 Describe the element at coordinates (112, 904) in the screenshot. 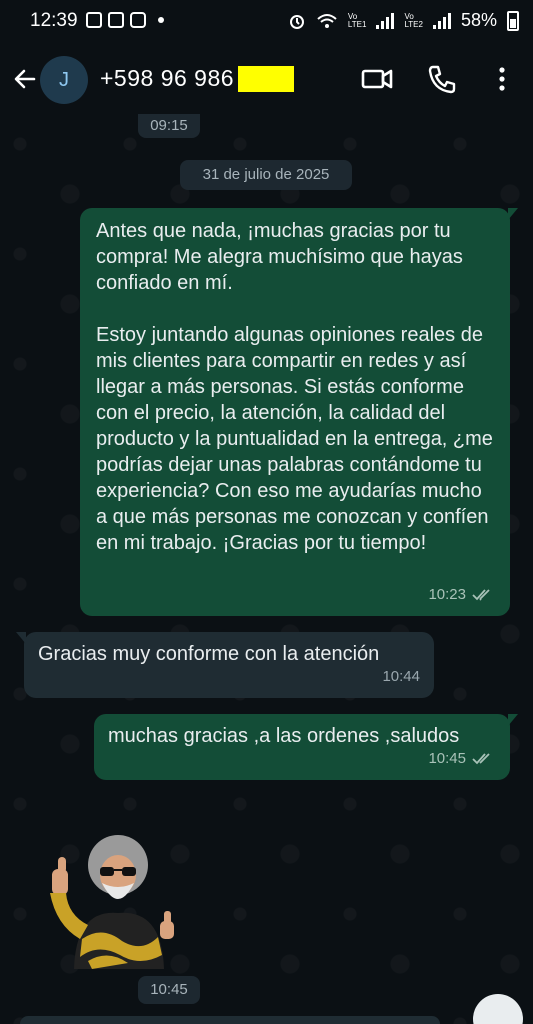

I see `thumbs-up-sticker` at that location.